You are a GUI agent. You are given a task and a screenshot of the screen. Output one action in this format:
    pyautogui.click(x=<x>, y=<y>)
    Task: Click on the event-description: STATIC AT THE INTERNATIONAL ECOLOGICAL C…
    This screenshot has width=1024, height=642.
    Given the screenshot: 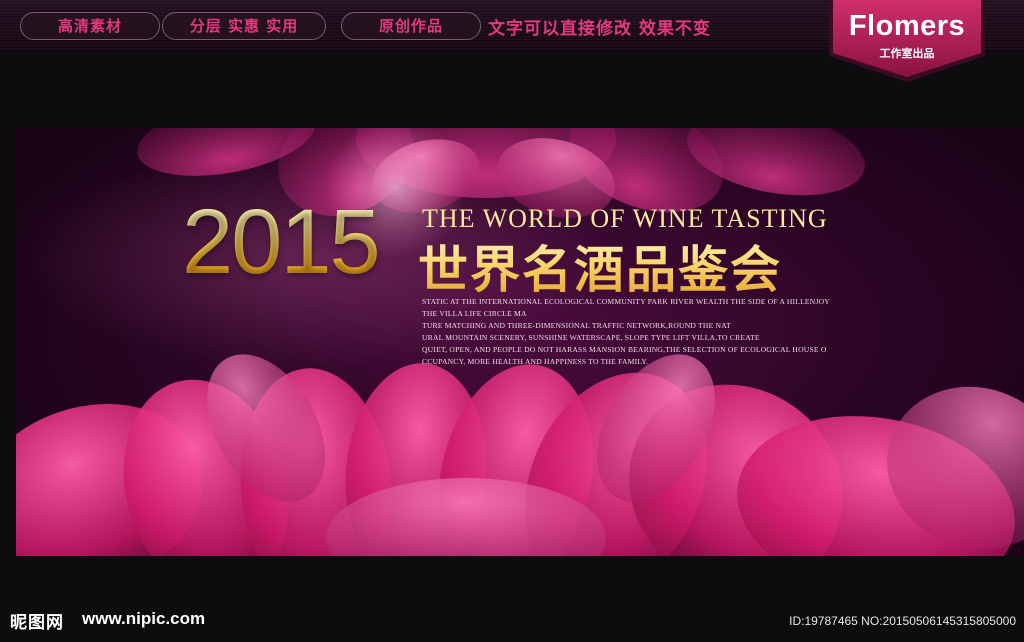 What is the action you would take?
    pyautogui.click(x=667, y=332)
    